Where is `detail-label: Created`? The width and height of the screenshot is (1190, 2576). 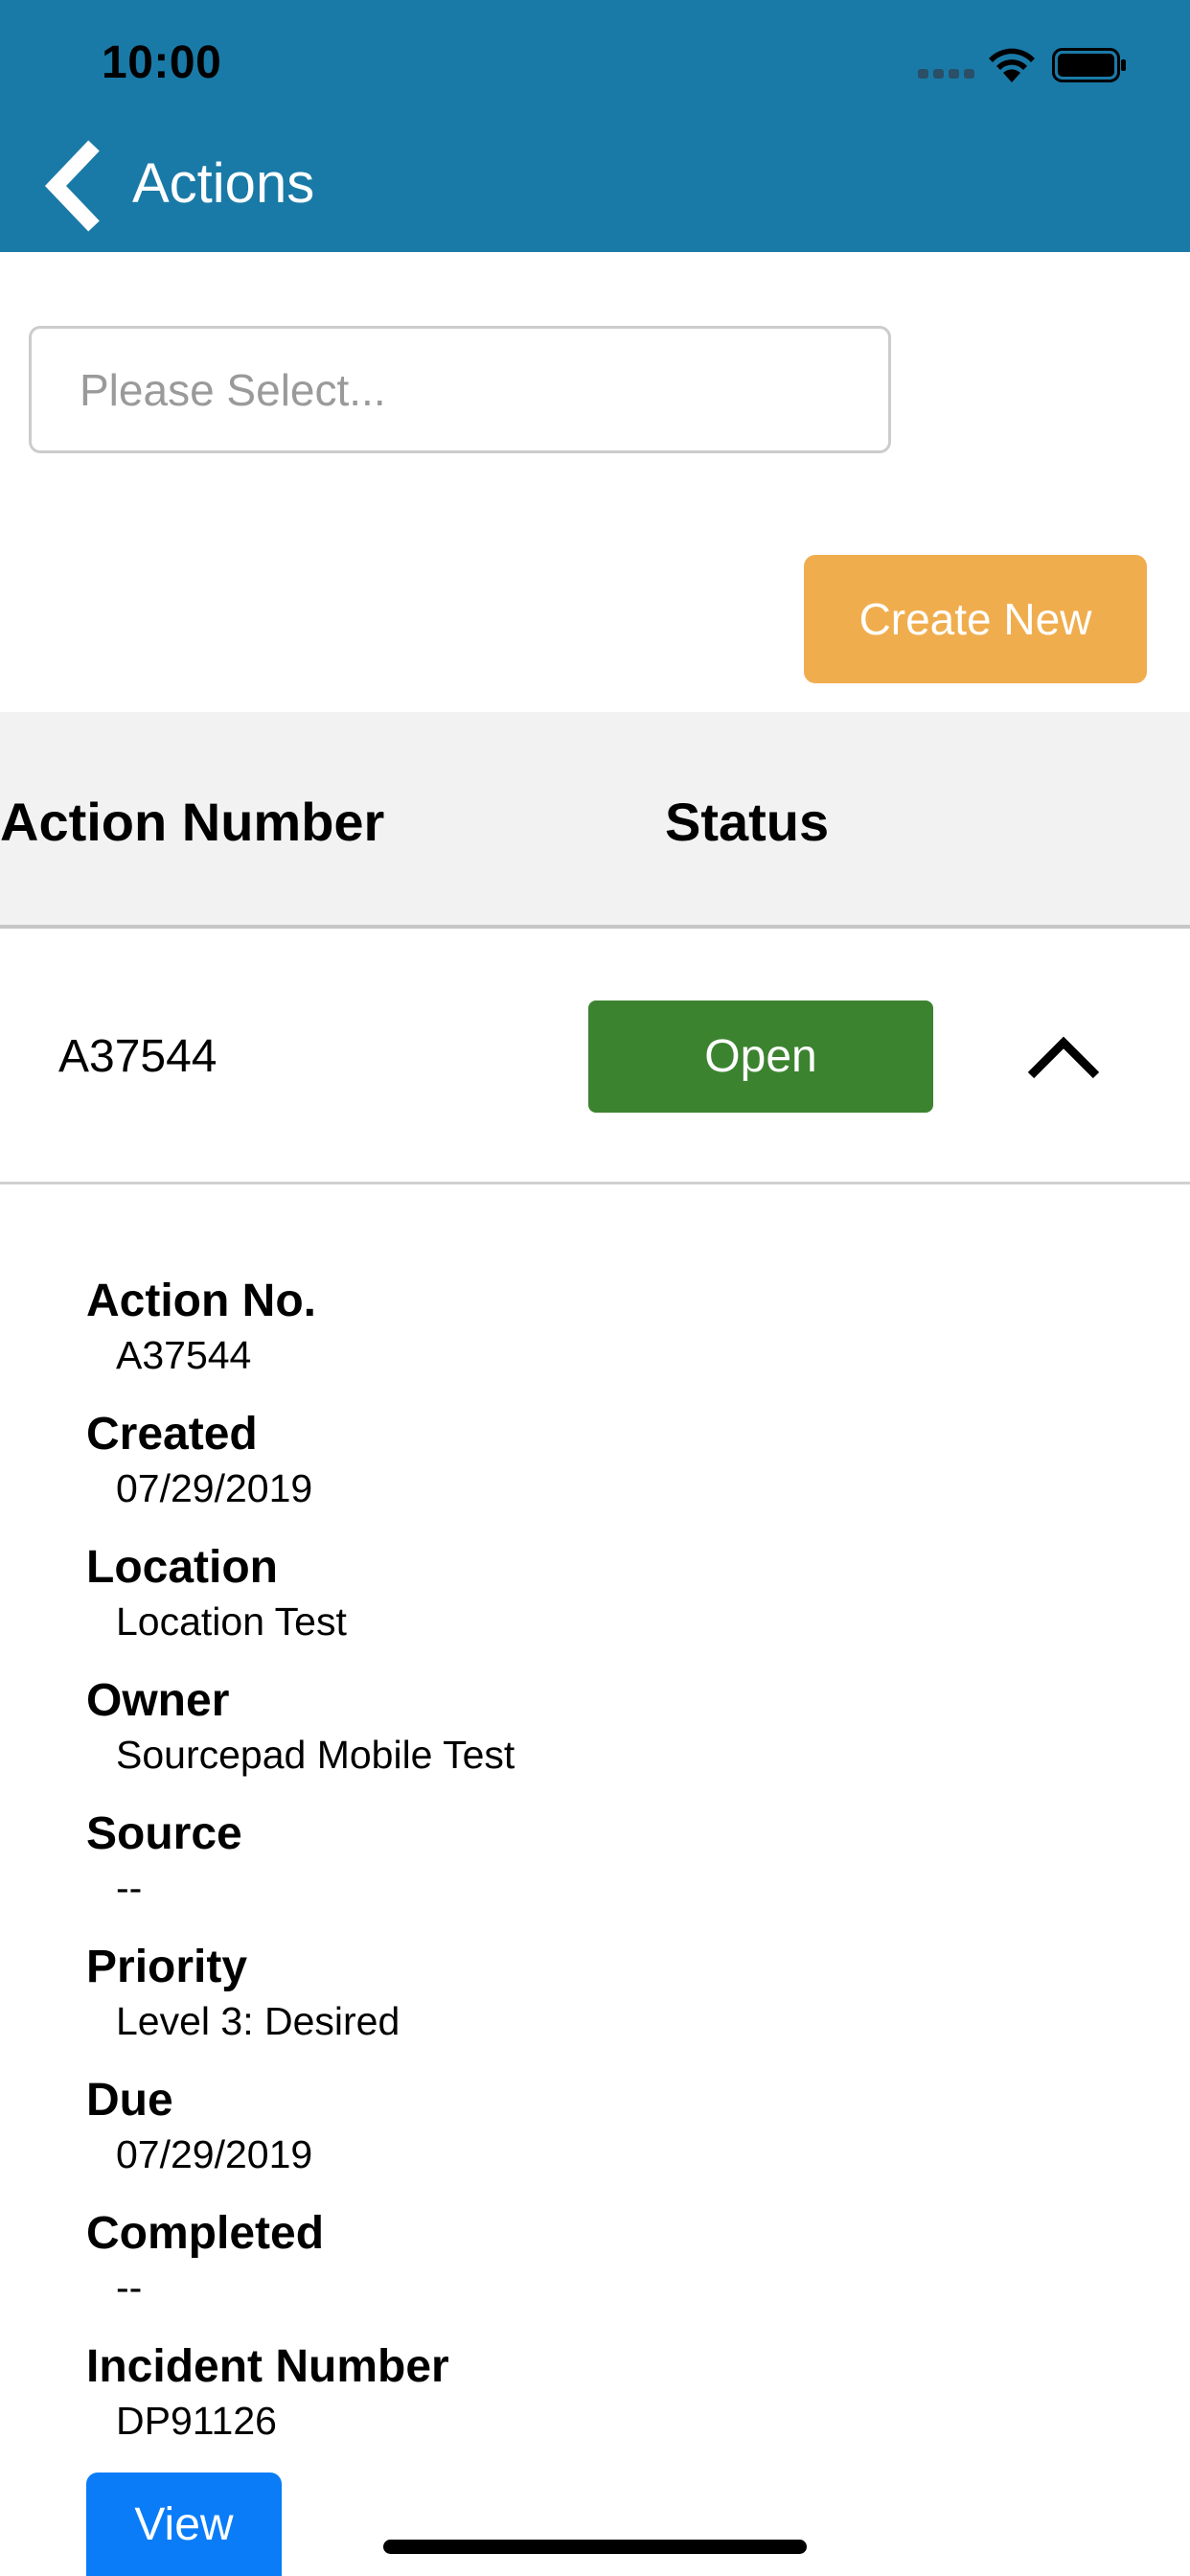 detail-label: Created is located at coordinates (172, 1434).